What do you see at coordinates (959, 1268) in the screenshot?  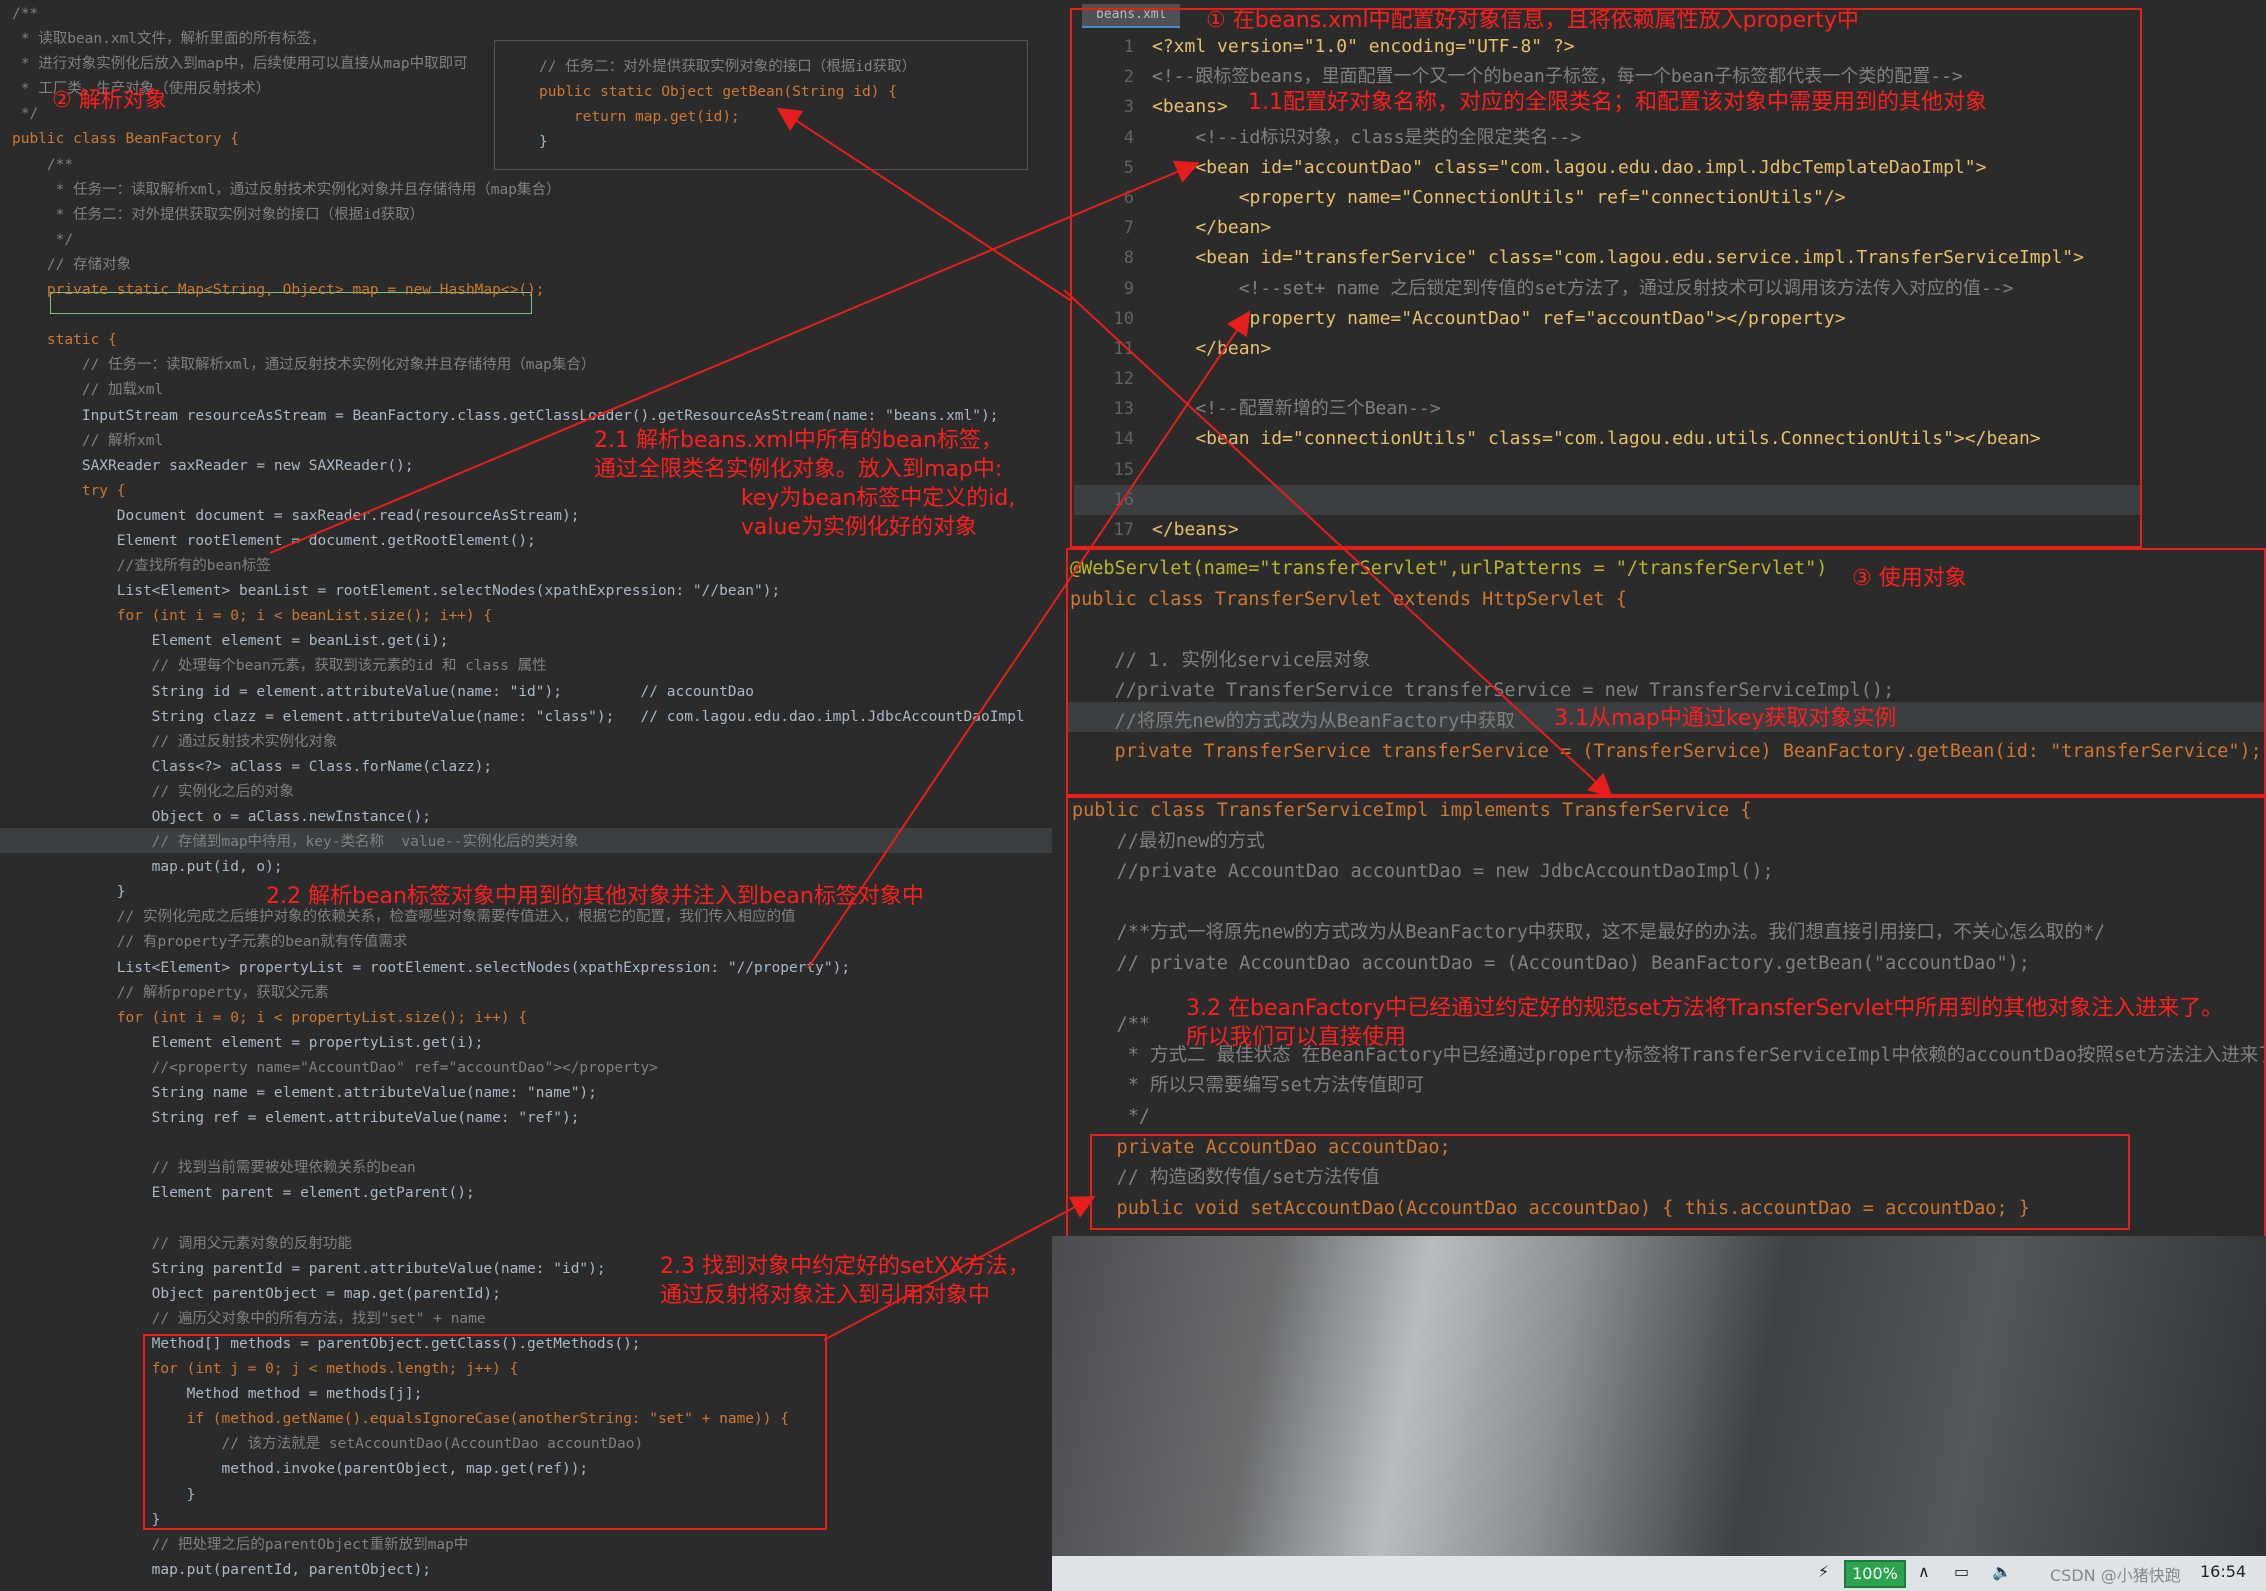 I see `arrow-2-3-to-setter` at bounding box center [959, 1268].